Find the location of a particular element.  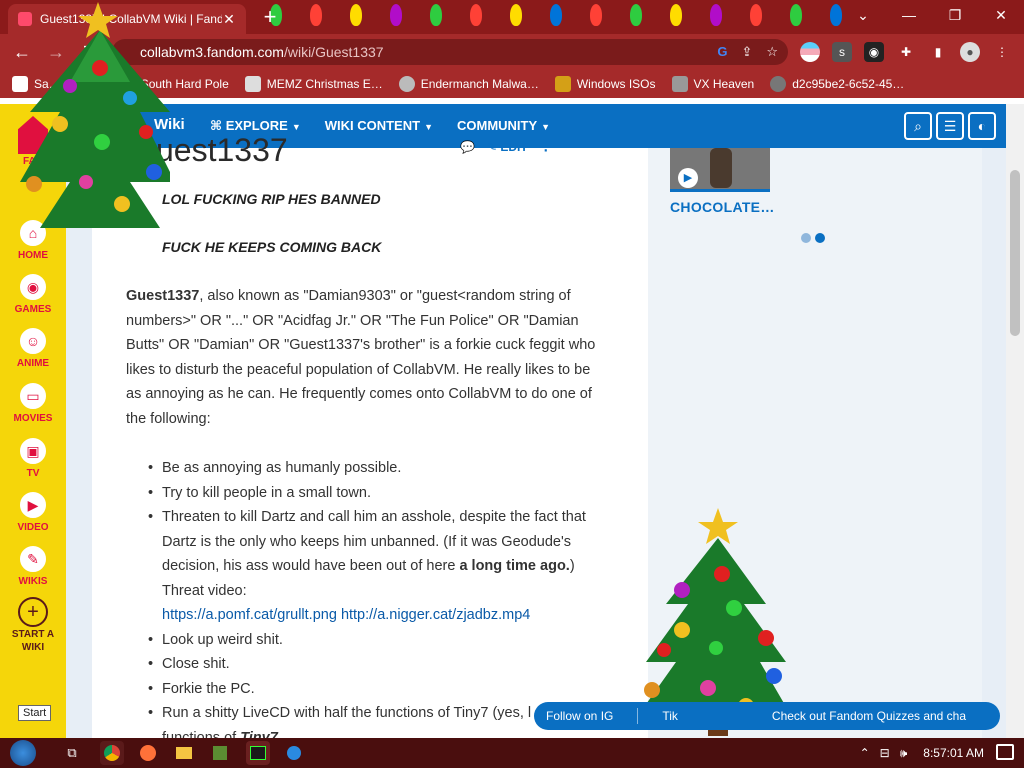

play-badge-icon: ▶ is located at coordinates (688, 178).